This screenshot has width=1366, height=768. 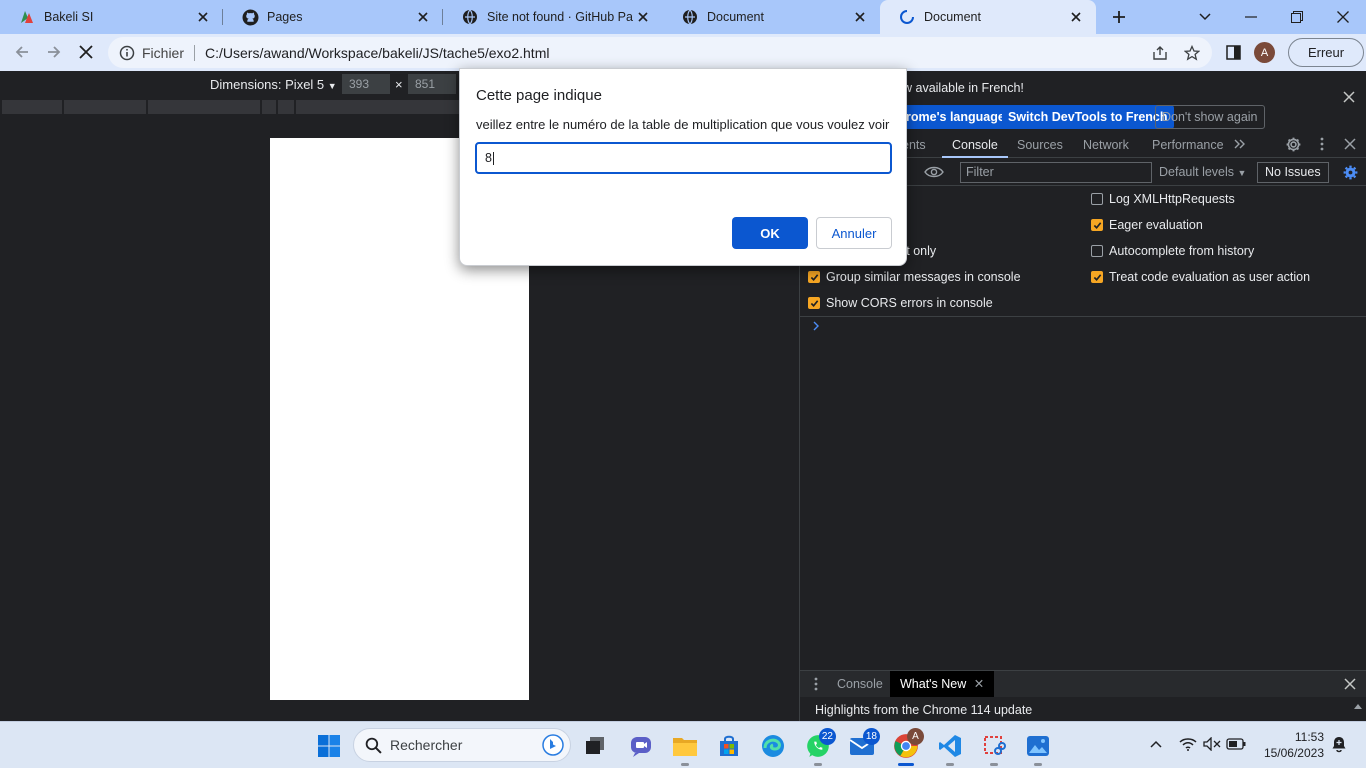 I want to click on tab-performance: Performance, so click(x=1188, y=145).